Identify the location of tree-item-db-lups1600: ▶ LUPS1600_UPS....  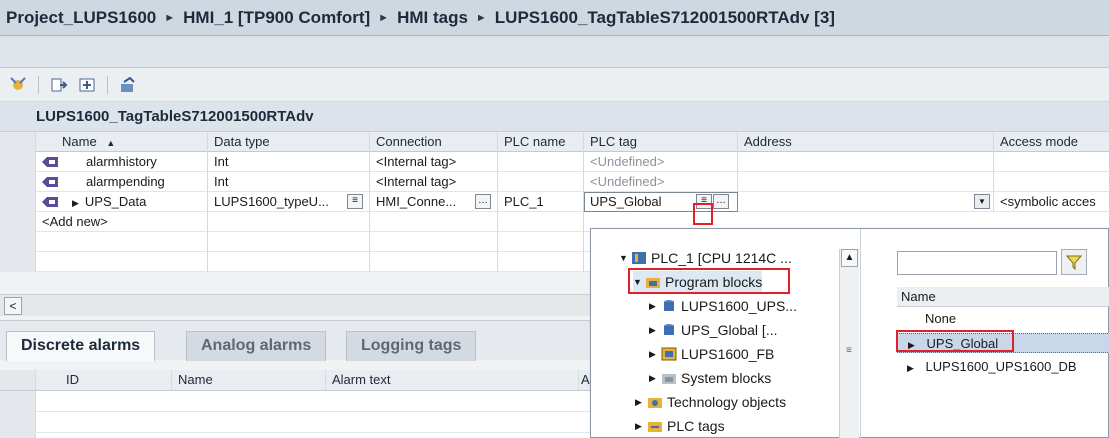
(723, 306).